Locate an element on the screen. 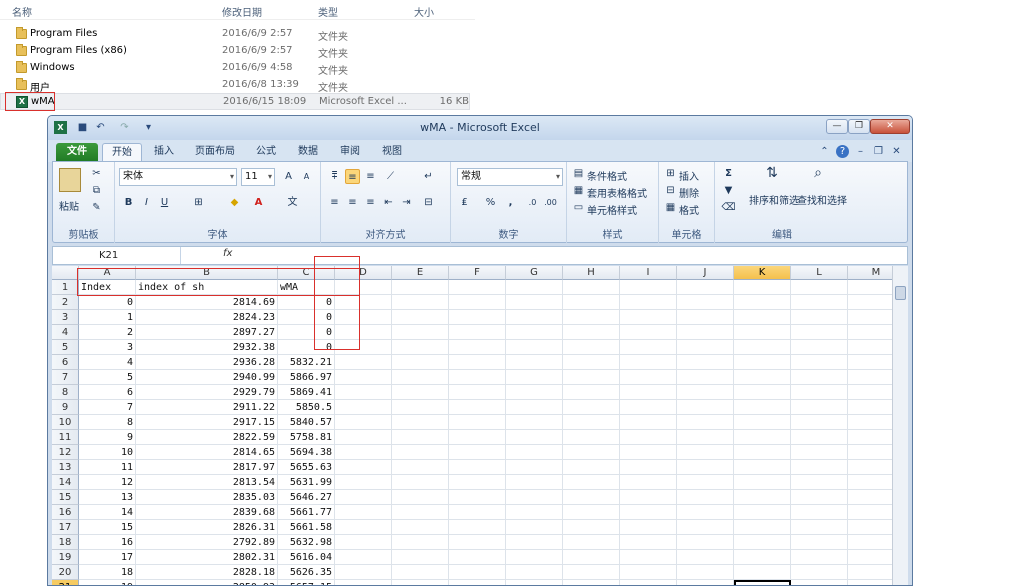 Image resolution: width=1028 pixels, height=586 pixels. cell-D11 is located at coordinates (363, 437).